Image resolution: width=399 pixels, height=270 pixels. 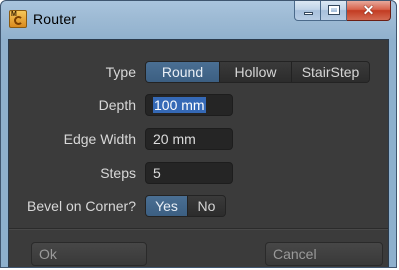 I want to click on close-button: ✕, so click(x=369, y=11).